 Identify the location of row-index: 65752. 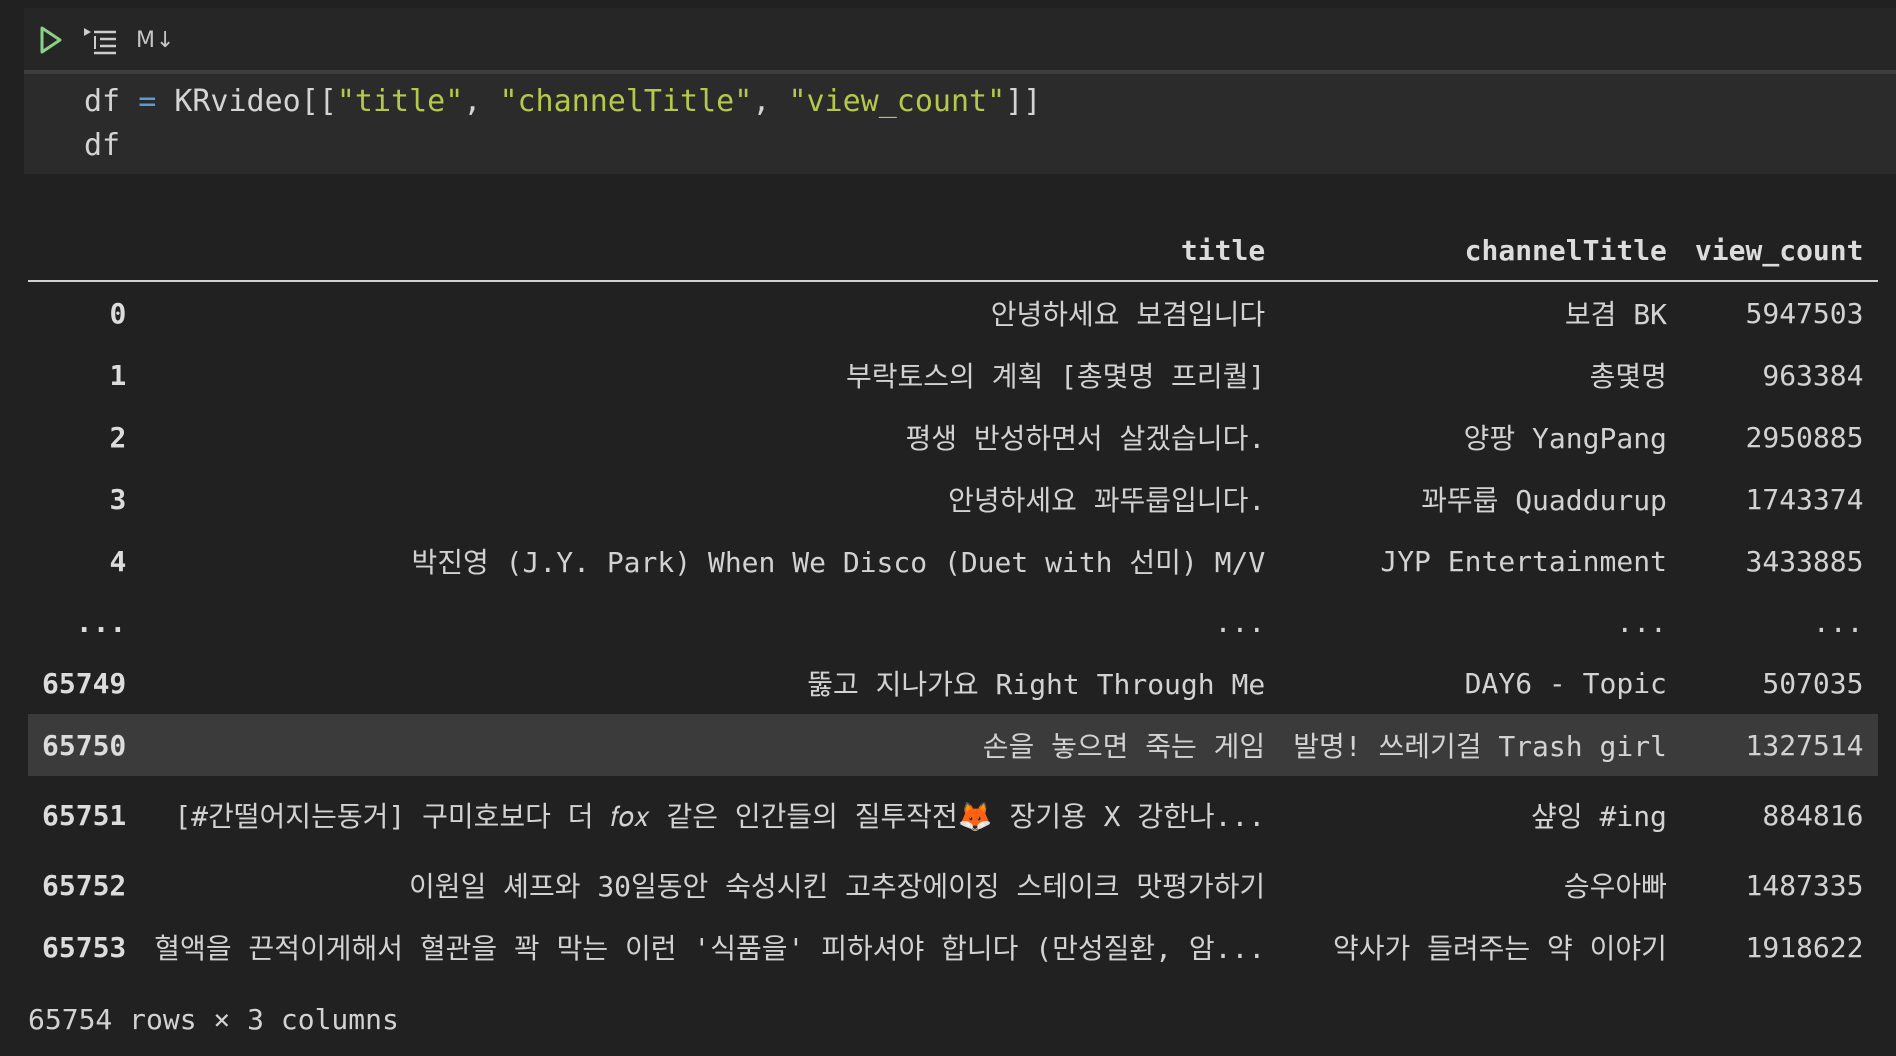
(84, 885).